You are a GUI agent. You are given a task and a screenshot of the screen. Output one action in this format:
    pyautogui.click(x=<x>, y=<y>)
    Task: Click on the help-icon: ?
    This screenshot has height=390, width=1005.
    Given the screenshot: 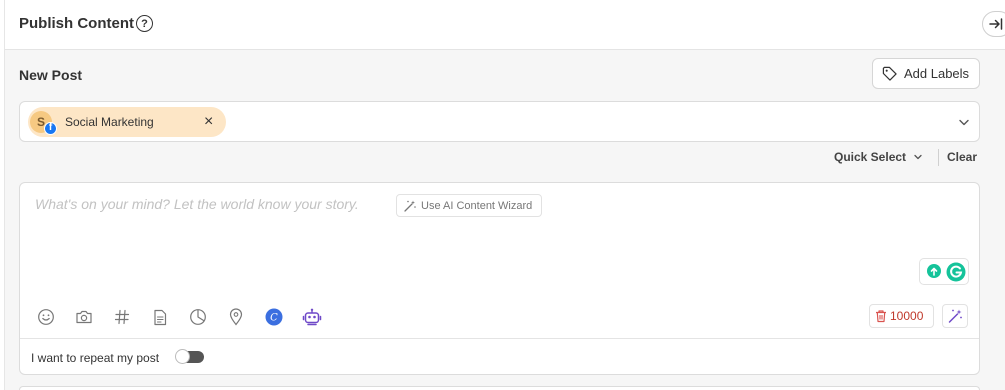 What is the action you would take?
    pyautogui.click(x=144, y=23)
    